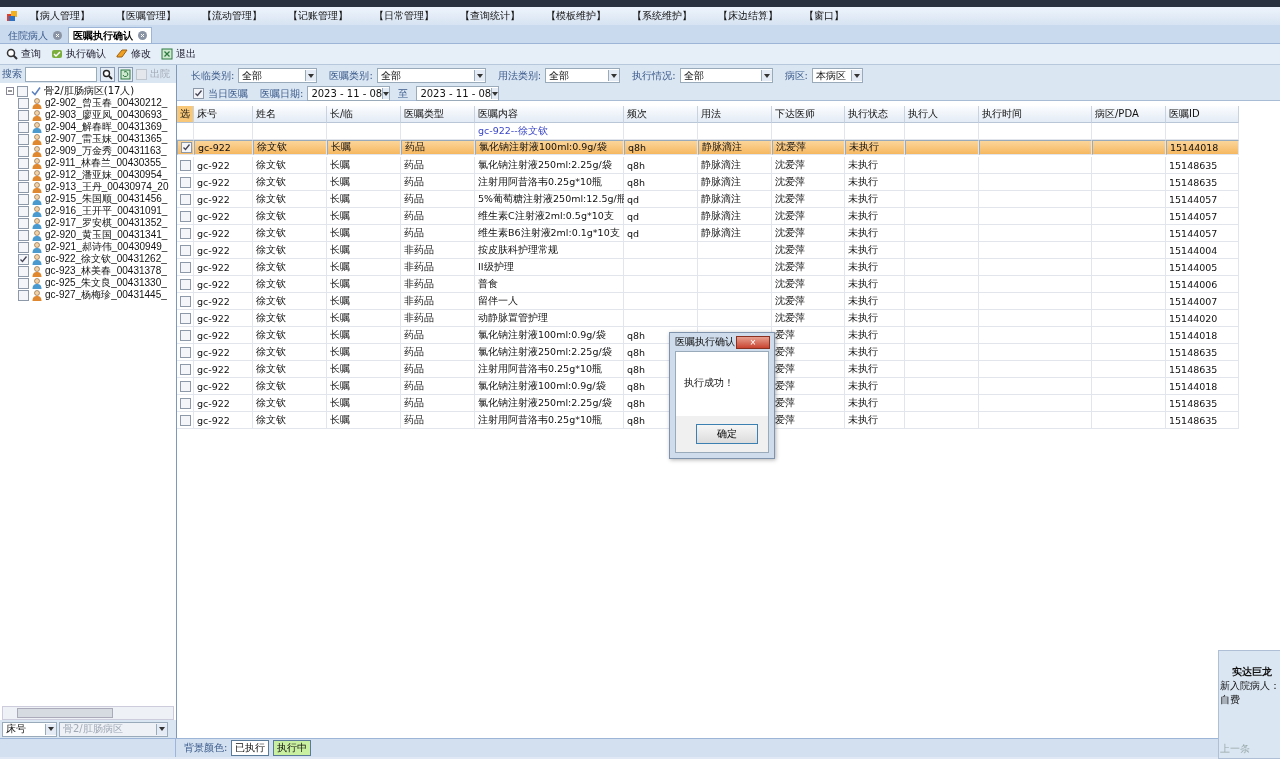 The image size is (1280, 759). Describe the element at coordinates (661, 114) in the screenshot. I see `column-header: 频次` at that location.